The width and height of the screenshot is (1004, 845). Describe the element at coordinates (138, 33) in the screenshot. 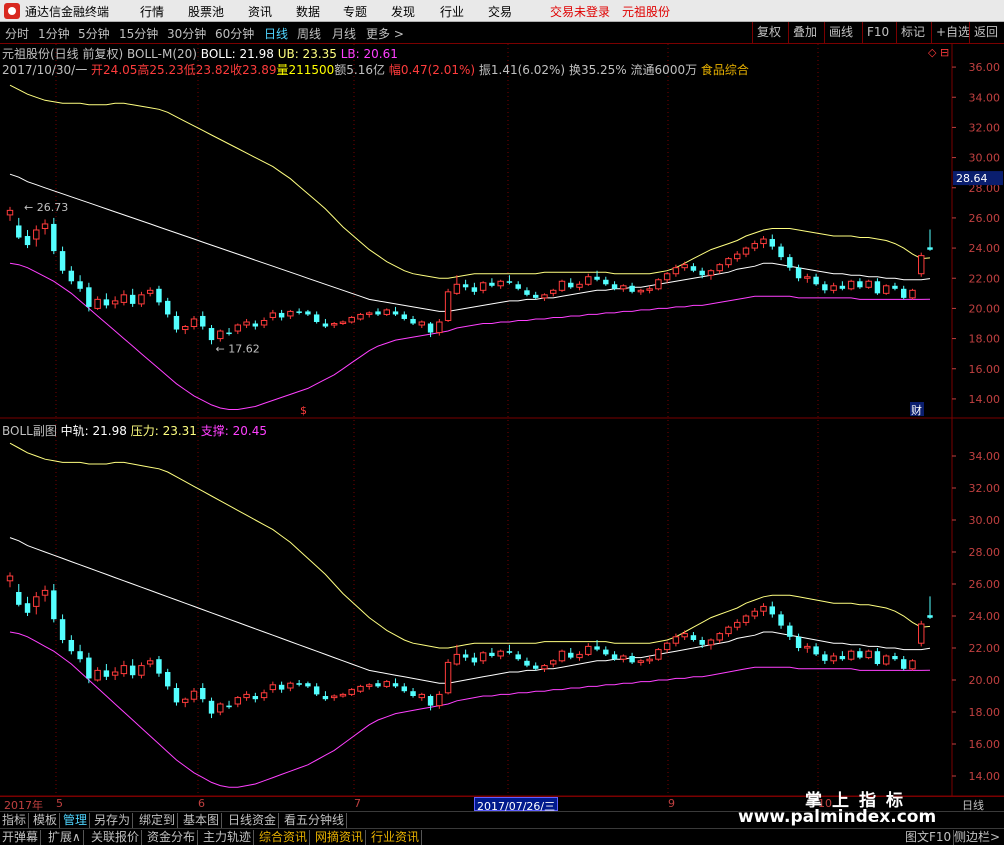

I see `tab-15min: 15分钟` at that location.